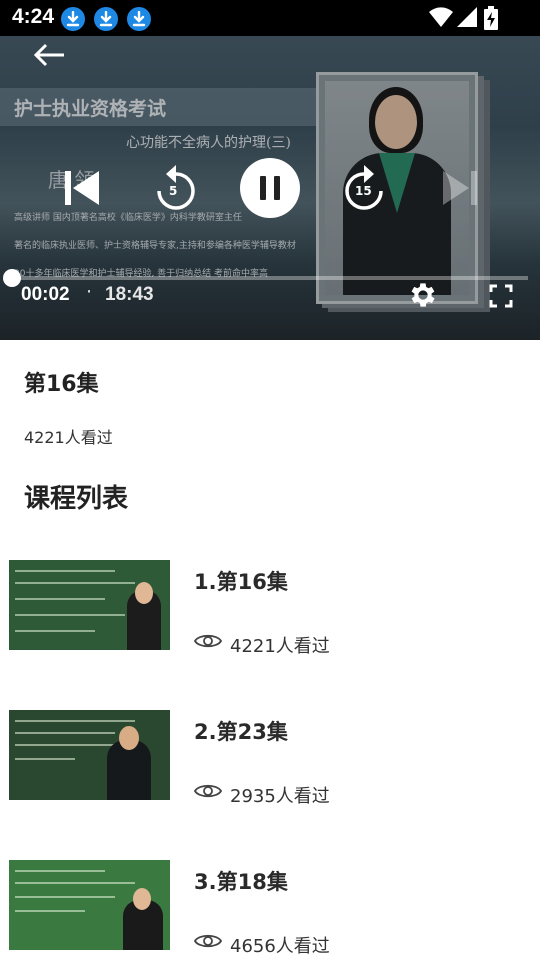 Image resolution: width=540 pixels, height=970 pixels. Describe the element at coordinates (280, 946) in the screenshot. I see `episode-views: 4656人看过` at that location.